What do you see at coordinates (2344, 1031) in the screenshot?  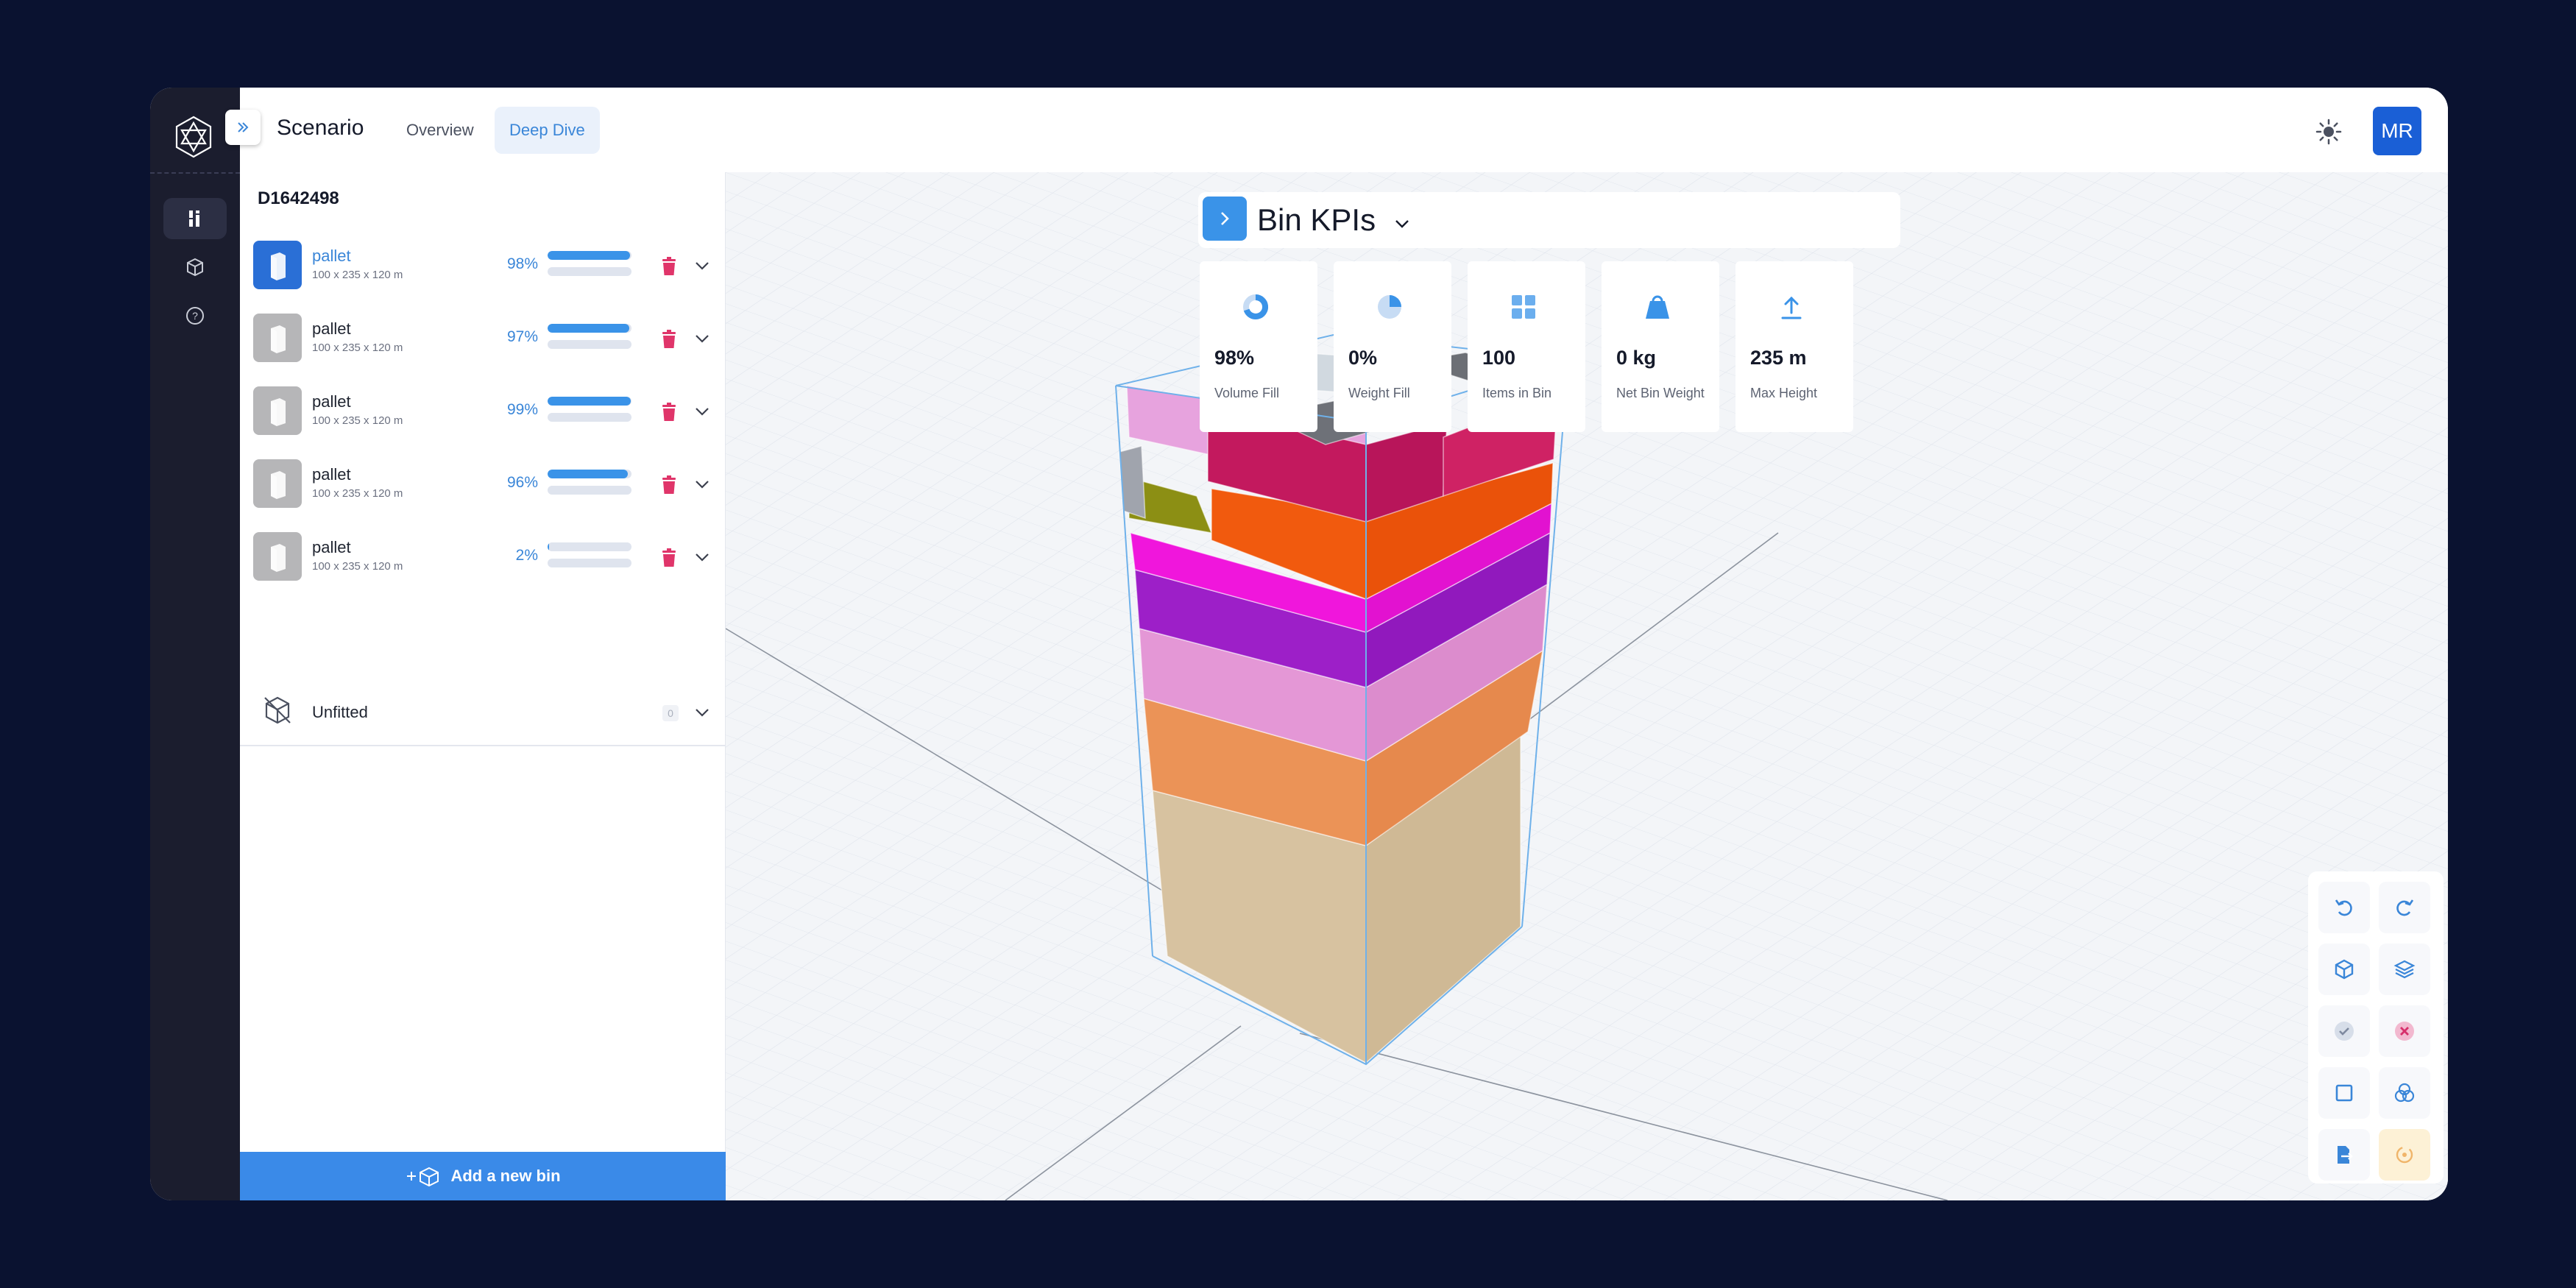 I see `accept-button` at bounding box center [2344, 1031].